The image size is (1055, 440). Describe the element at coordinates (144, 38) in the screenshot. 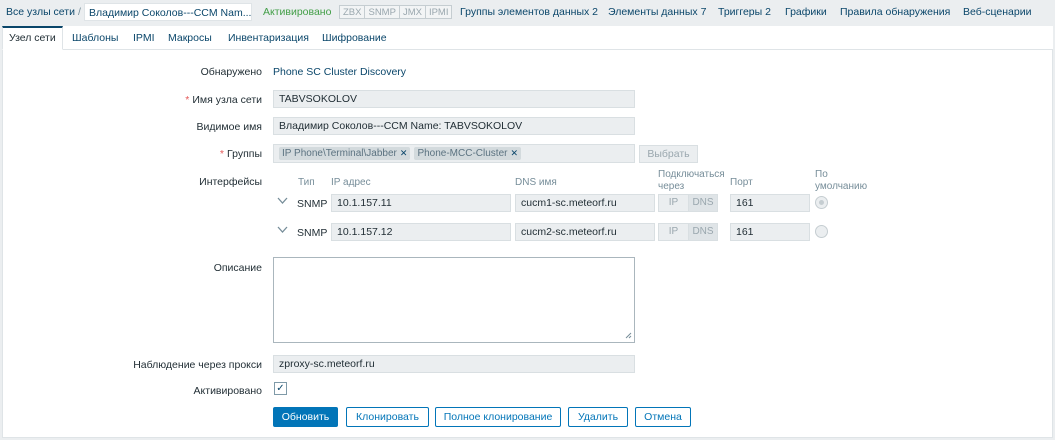

I see `tab-ipmi: IPMI` at that location.